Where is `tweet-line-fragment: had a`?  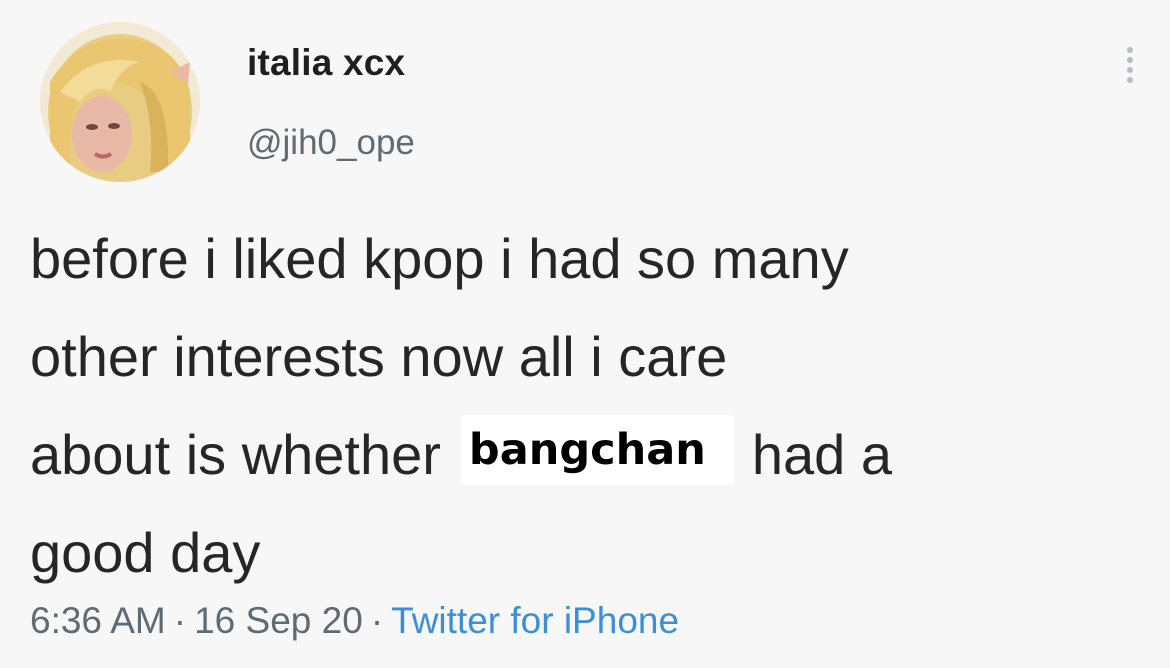 tweet-line-fragment: had a is located at coordinates (821, 454).